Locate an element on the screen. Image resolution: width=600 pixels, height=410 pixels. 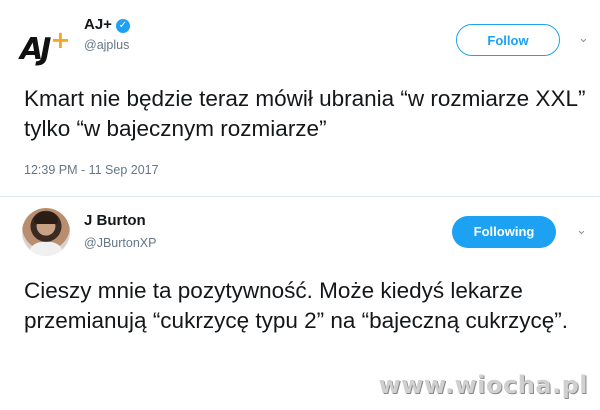
avatar is located at coordinates (46, 232).